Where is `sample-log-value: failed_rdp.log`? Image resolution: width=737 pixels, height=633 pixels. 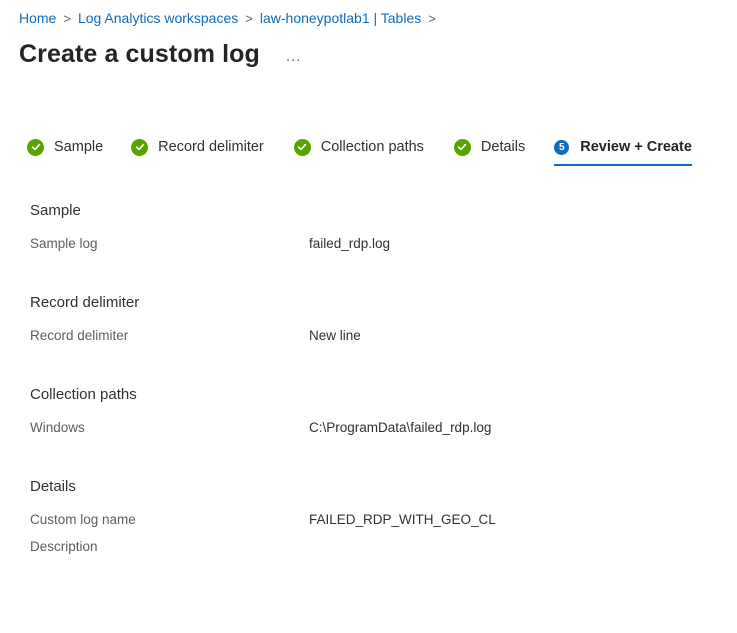 sample-log-value: failed_rdp.log is located at coordinates (350, 243).